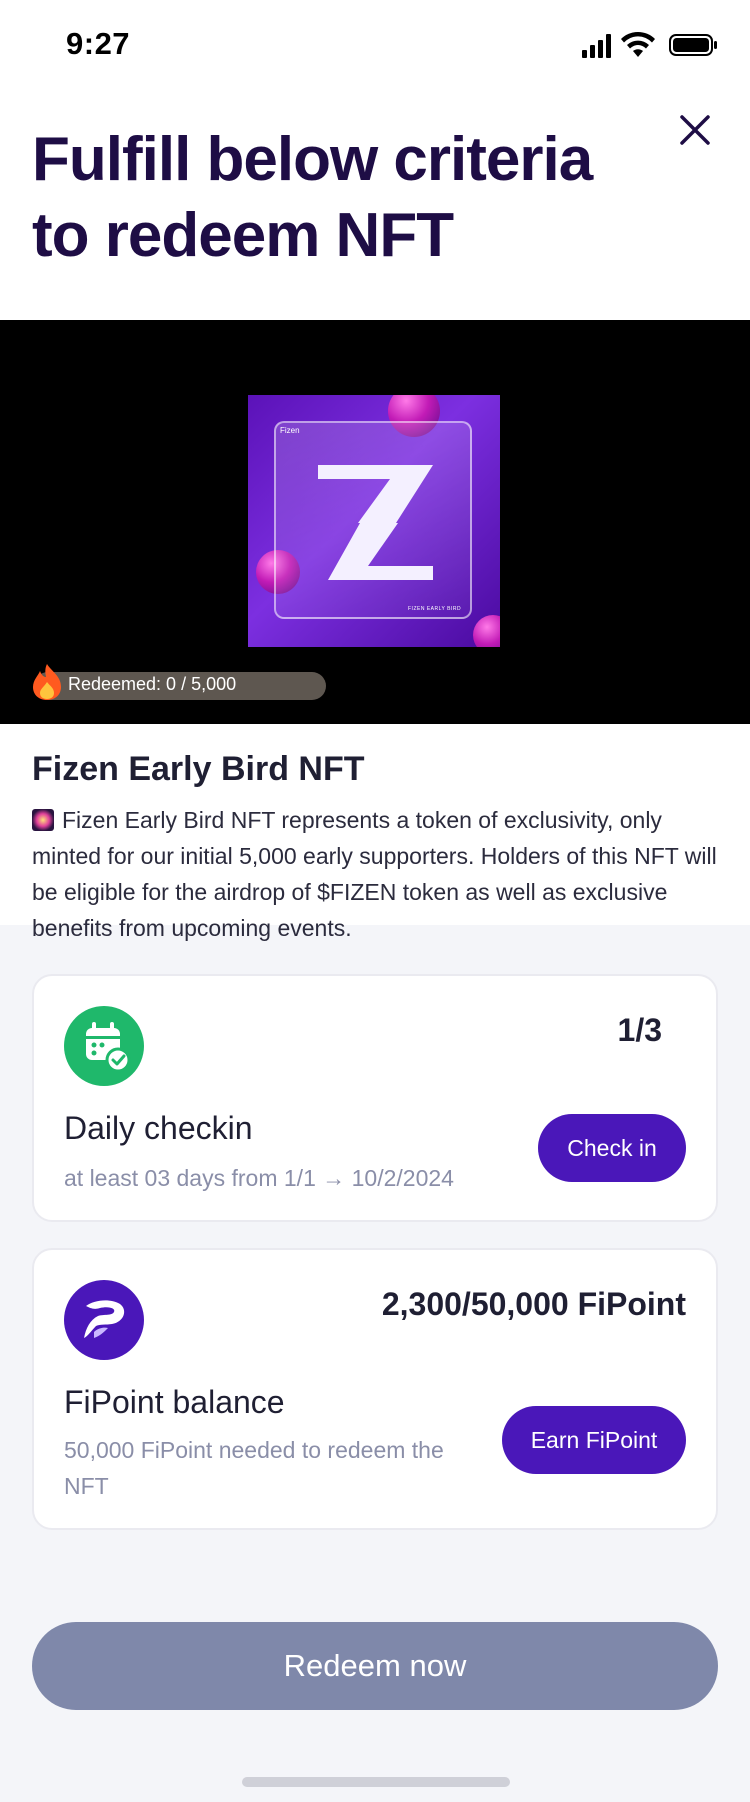  Describe the element at coordinates (612, 1148) in the screenshot. I see `check-in-button: Check in` at that location.